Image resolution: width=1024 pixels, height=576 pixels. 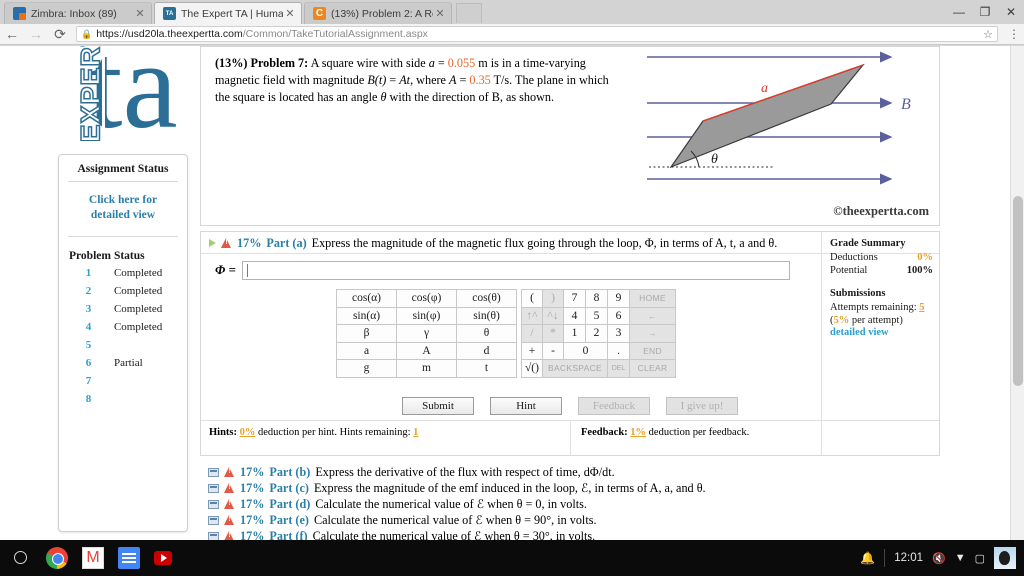 What do you see at coordinates (88, 345) in the screenshot?
I see `problem-number: 5` at bounding box center [88, 345].